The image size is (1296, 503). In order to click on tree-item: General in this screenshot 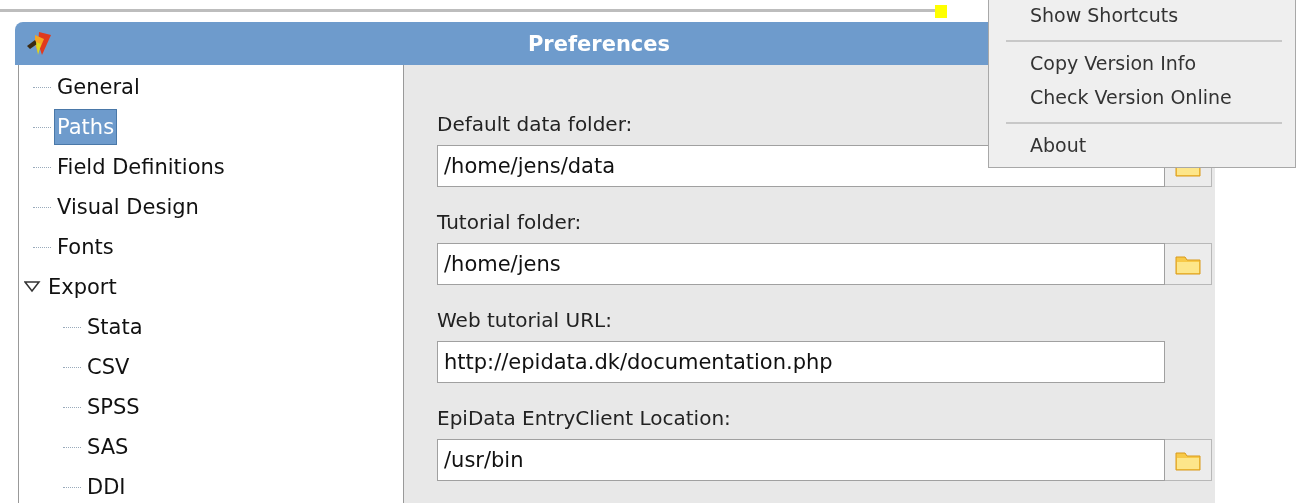, I will do `click(98, 87)`.